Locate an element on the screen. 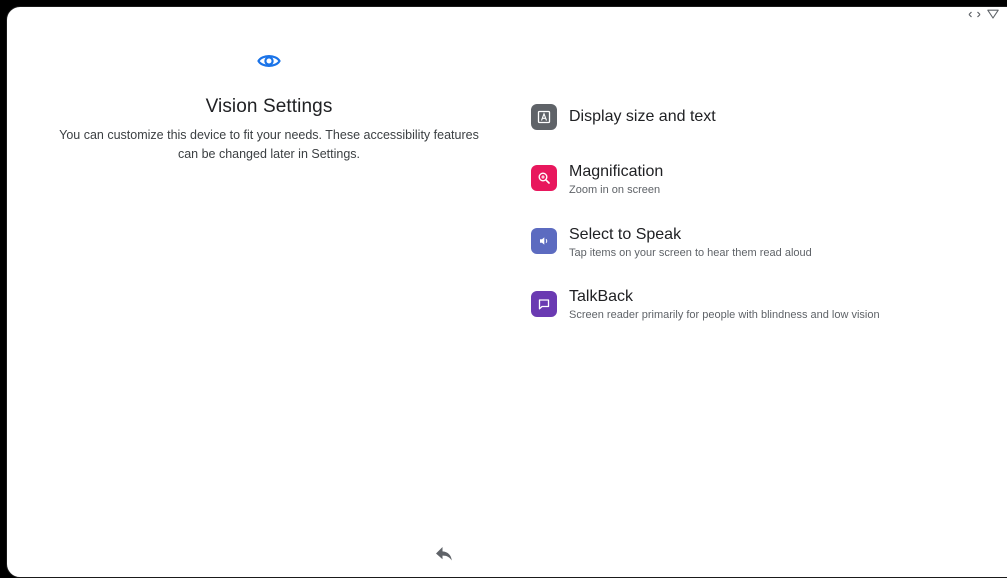 The width and height of the screenshot is (1007, 578). option-summary: Zoom in on screen is located at coordinates (615, 190).